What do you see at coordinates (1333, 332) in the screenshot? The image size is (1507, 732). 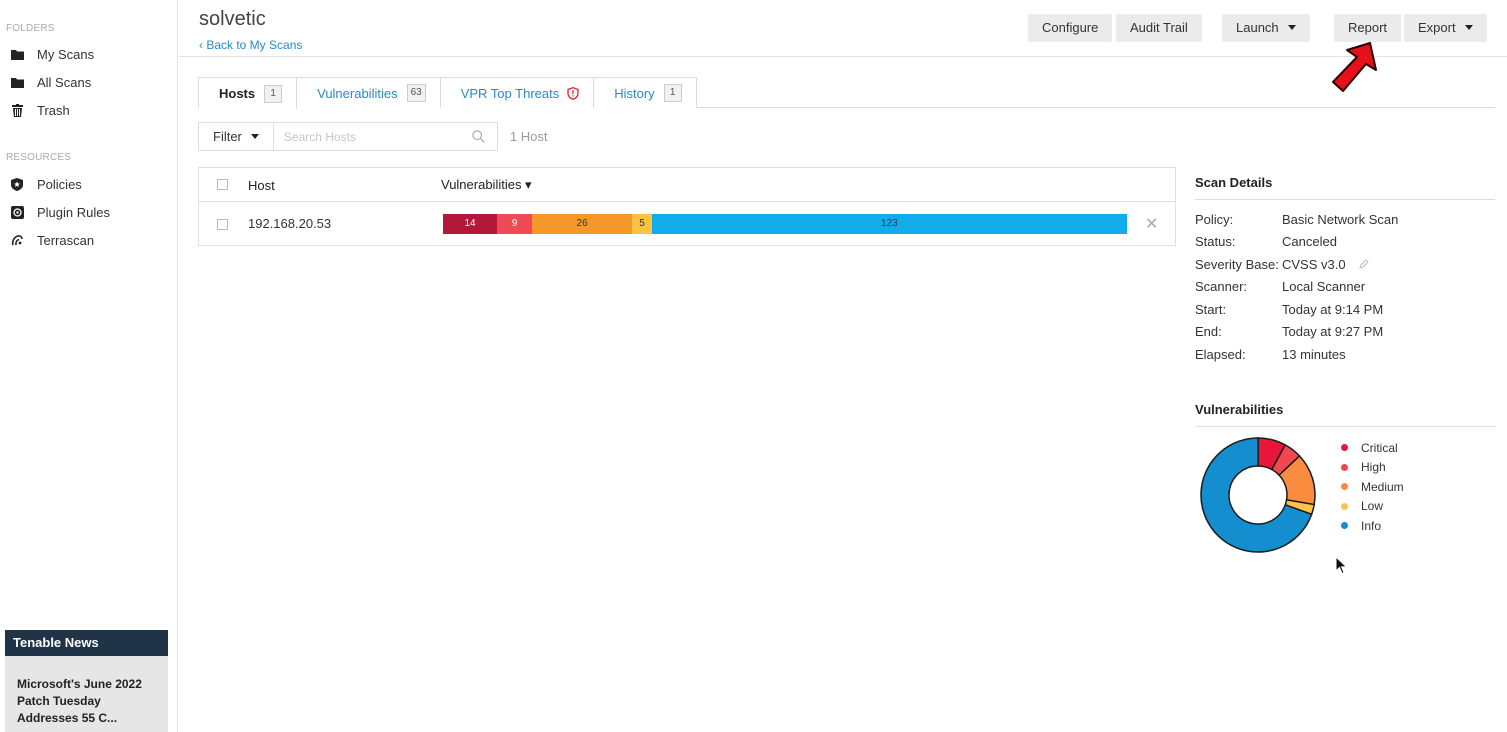 I see `detail-value: Today at 9:27 PM` at bounding box center [1333, 332].